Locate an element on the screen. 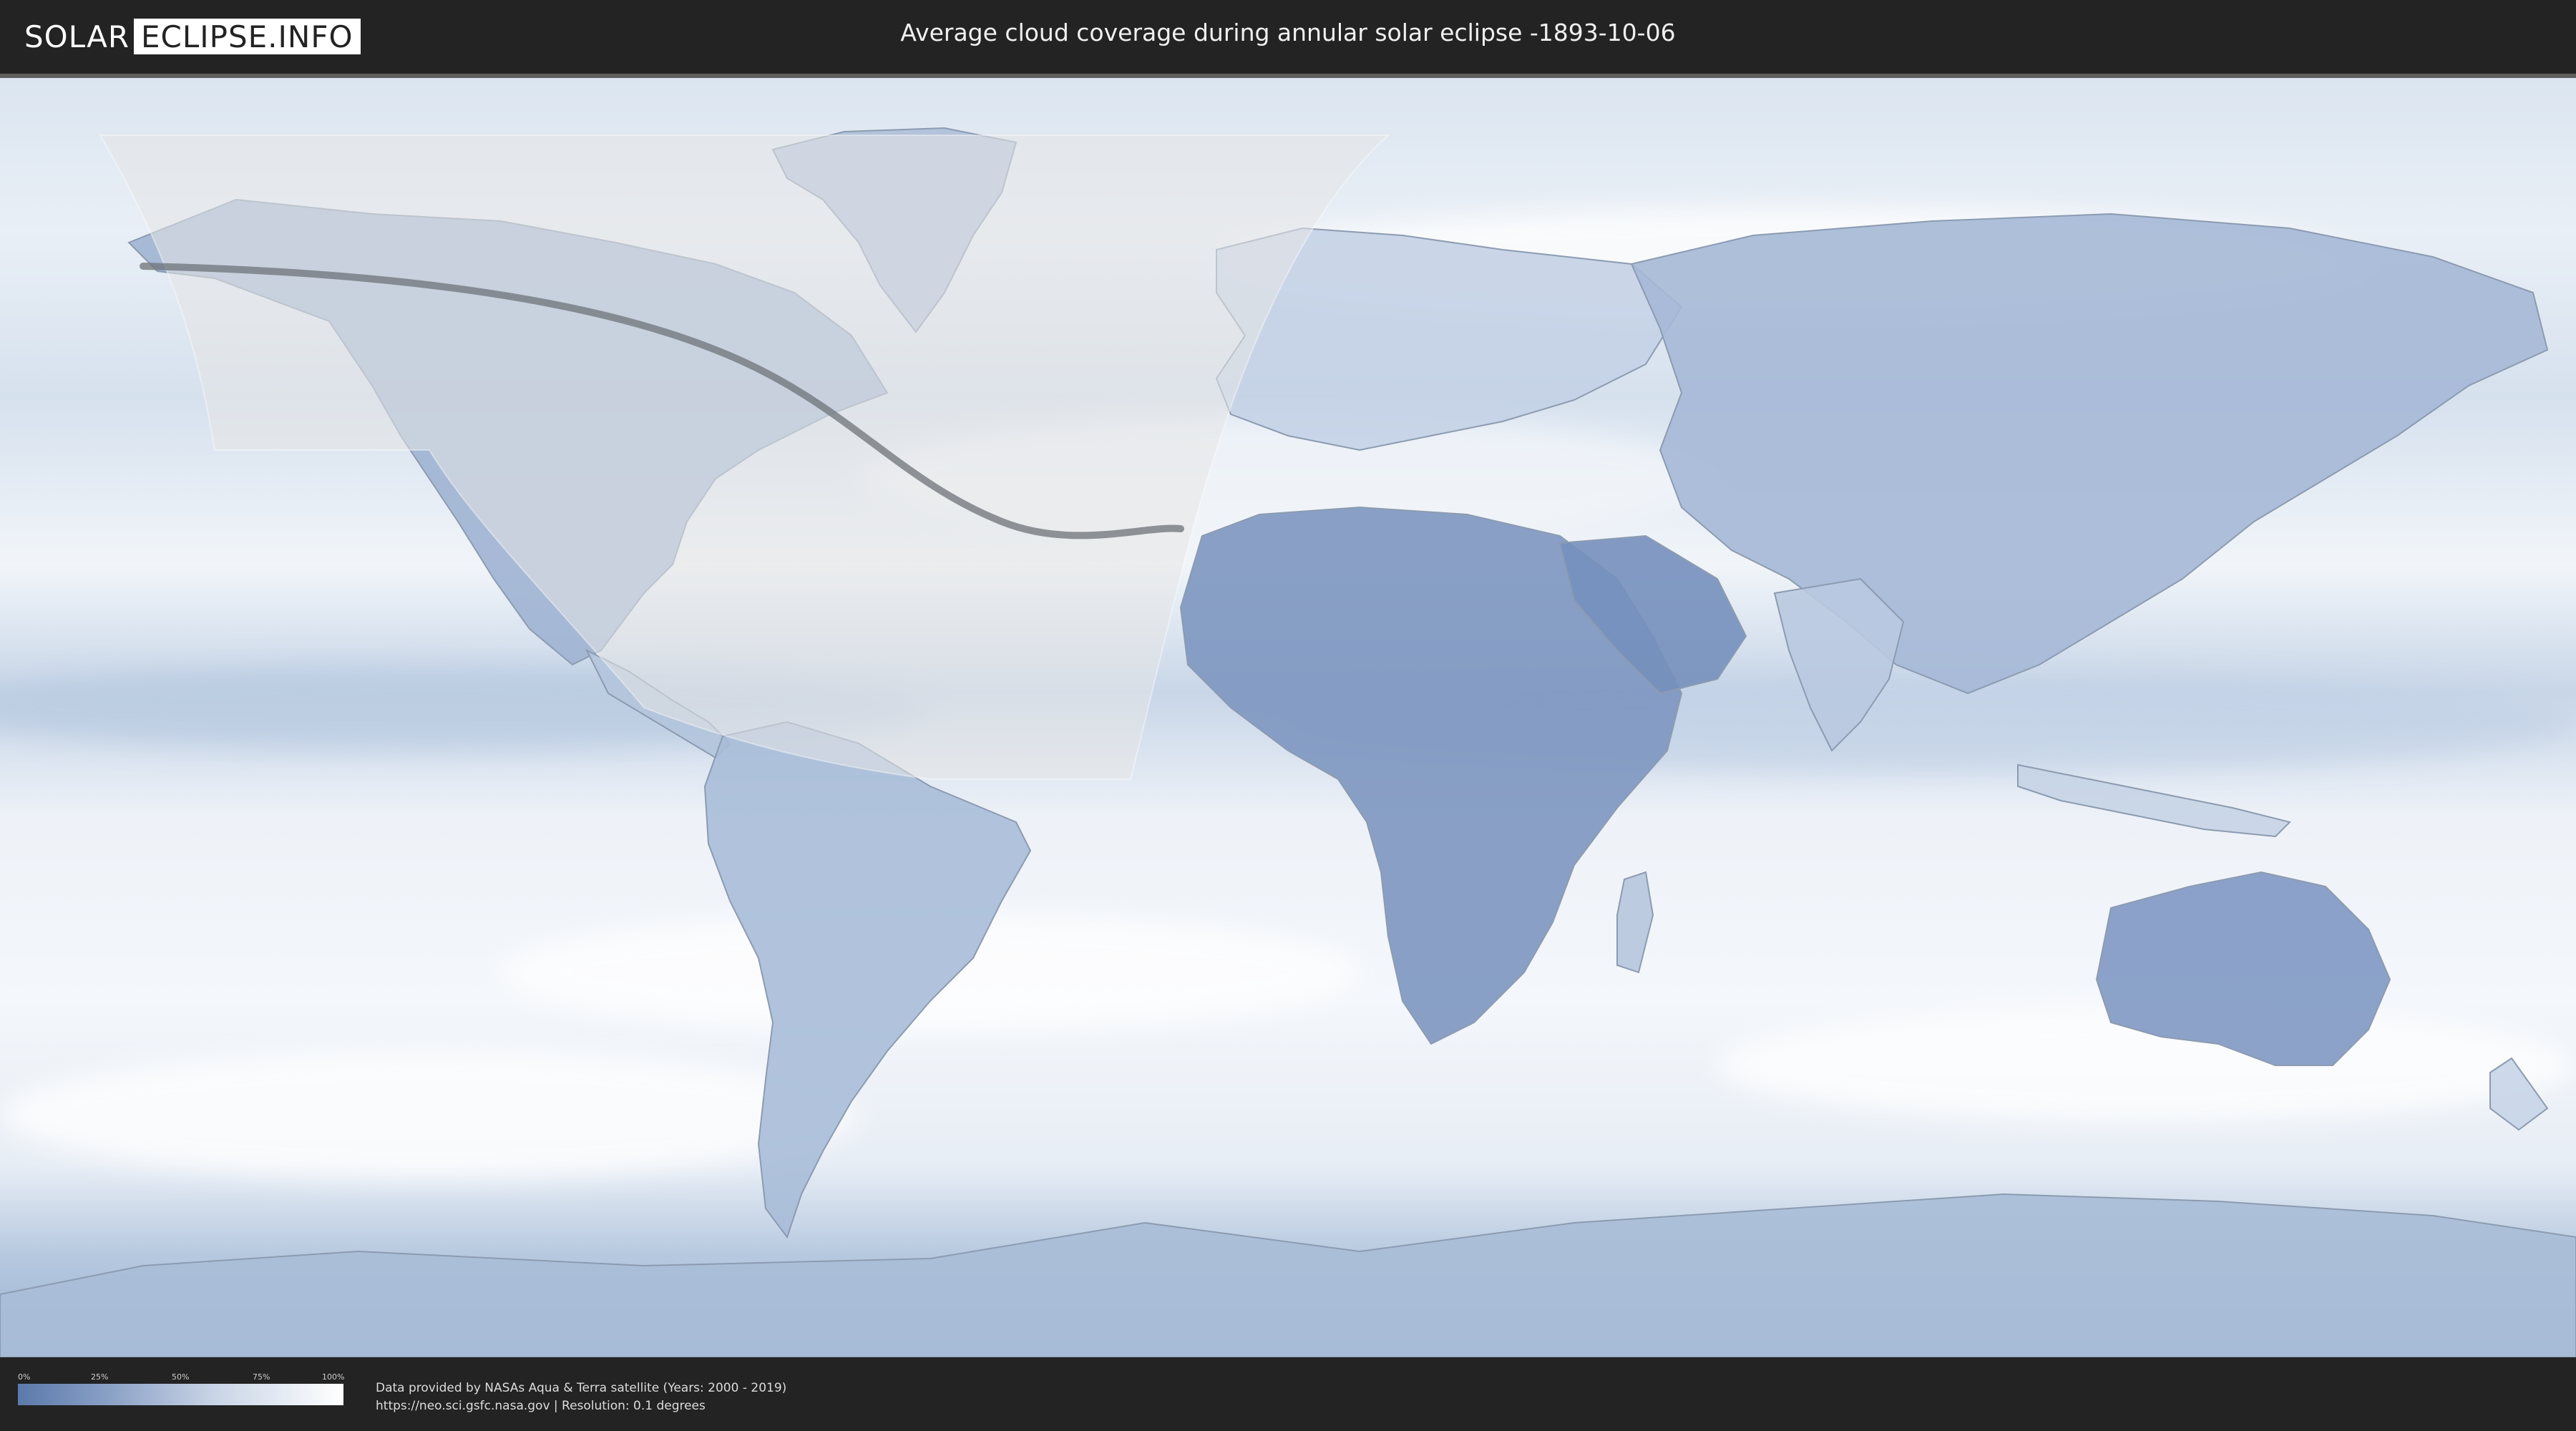  legend-ticks: 0% 25% 50% 75% 100% is located at coordinates (181, 1378).